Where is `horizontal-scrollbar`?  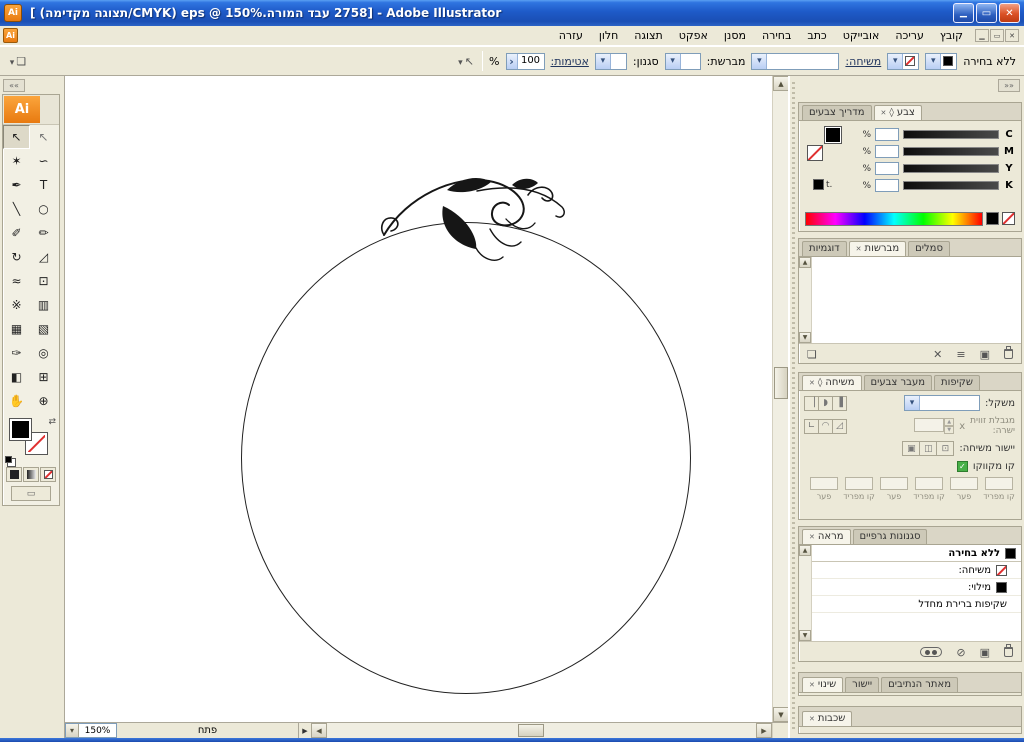 horizontal-scrollbar is located at coordinates (541, 730).